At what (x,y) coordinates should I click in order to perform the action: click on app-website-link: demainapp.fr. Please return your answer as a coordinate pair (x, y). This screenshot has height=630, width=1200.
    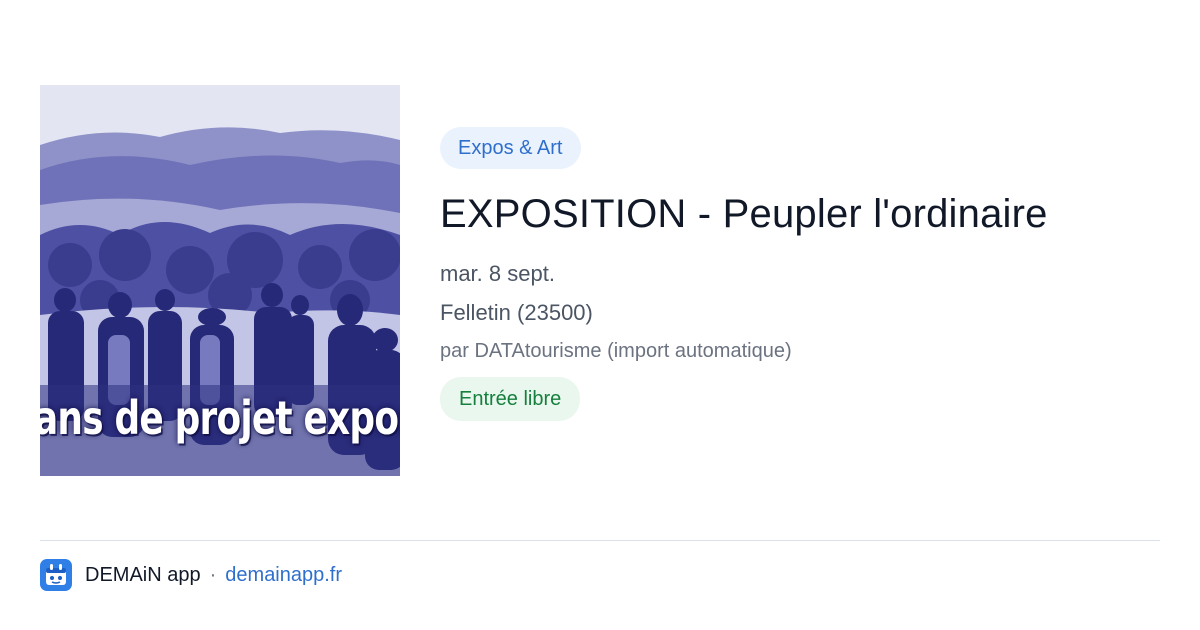
    Looking at the image, I should click on (283, 575).